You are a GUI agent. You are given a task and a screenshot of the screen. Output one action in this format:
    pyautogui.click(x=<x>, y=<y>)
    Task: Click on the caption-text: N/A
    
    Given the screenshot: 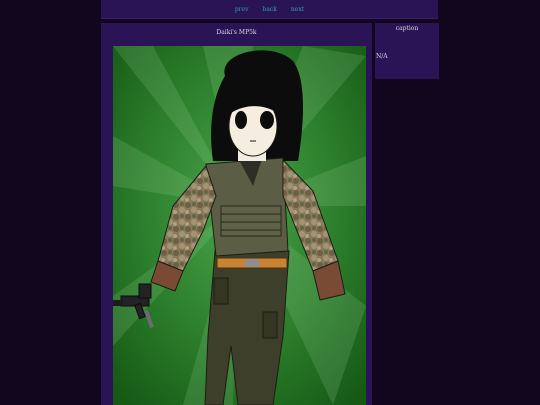 What is the action you would take?
    pyautogui.click(x=382, y=56)
    